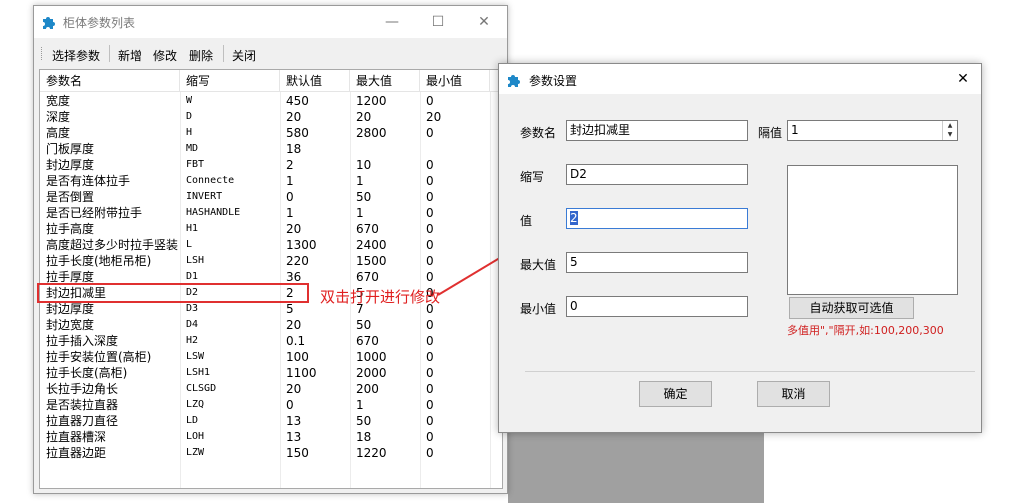 This screenshot has height=503, width=1012. Describe the element at coordinates (290, 197) in the screenshot. I see `cell-default: 0` at that location.